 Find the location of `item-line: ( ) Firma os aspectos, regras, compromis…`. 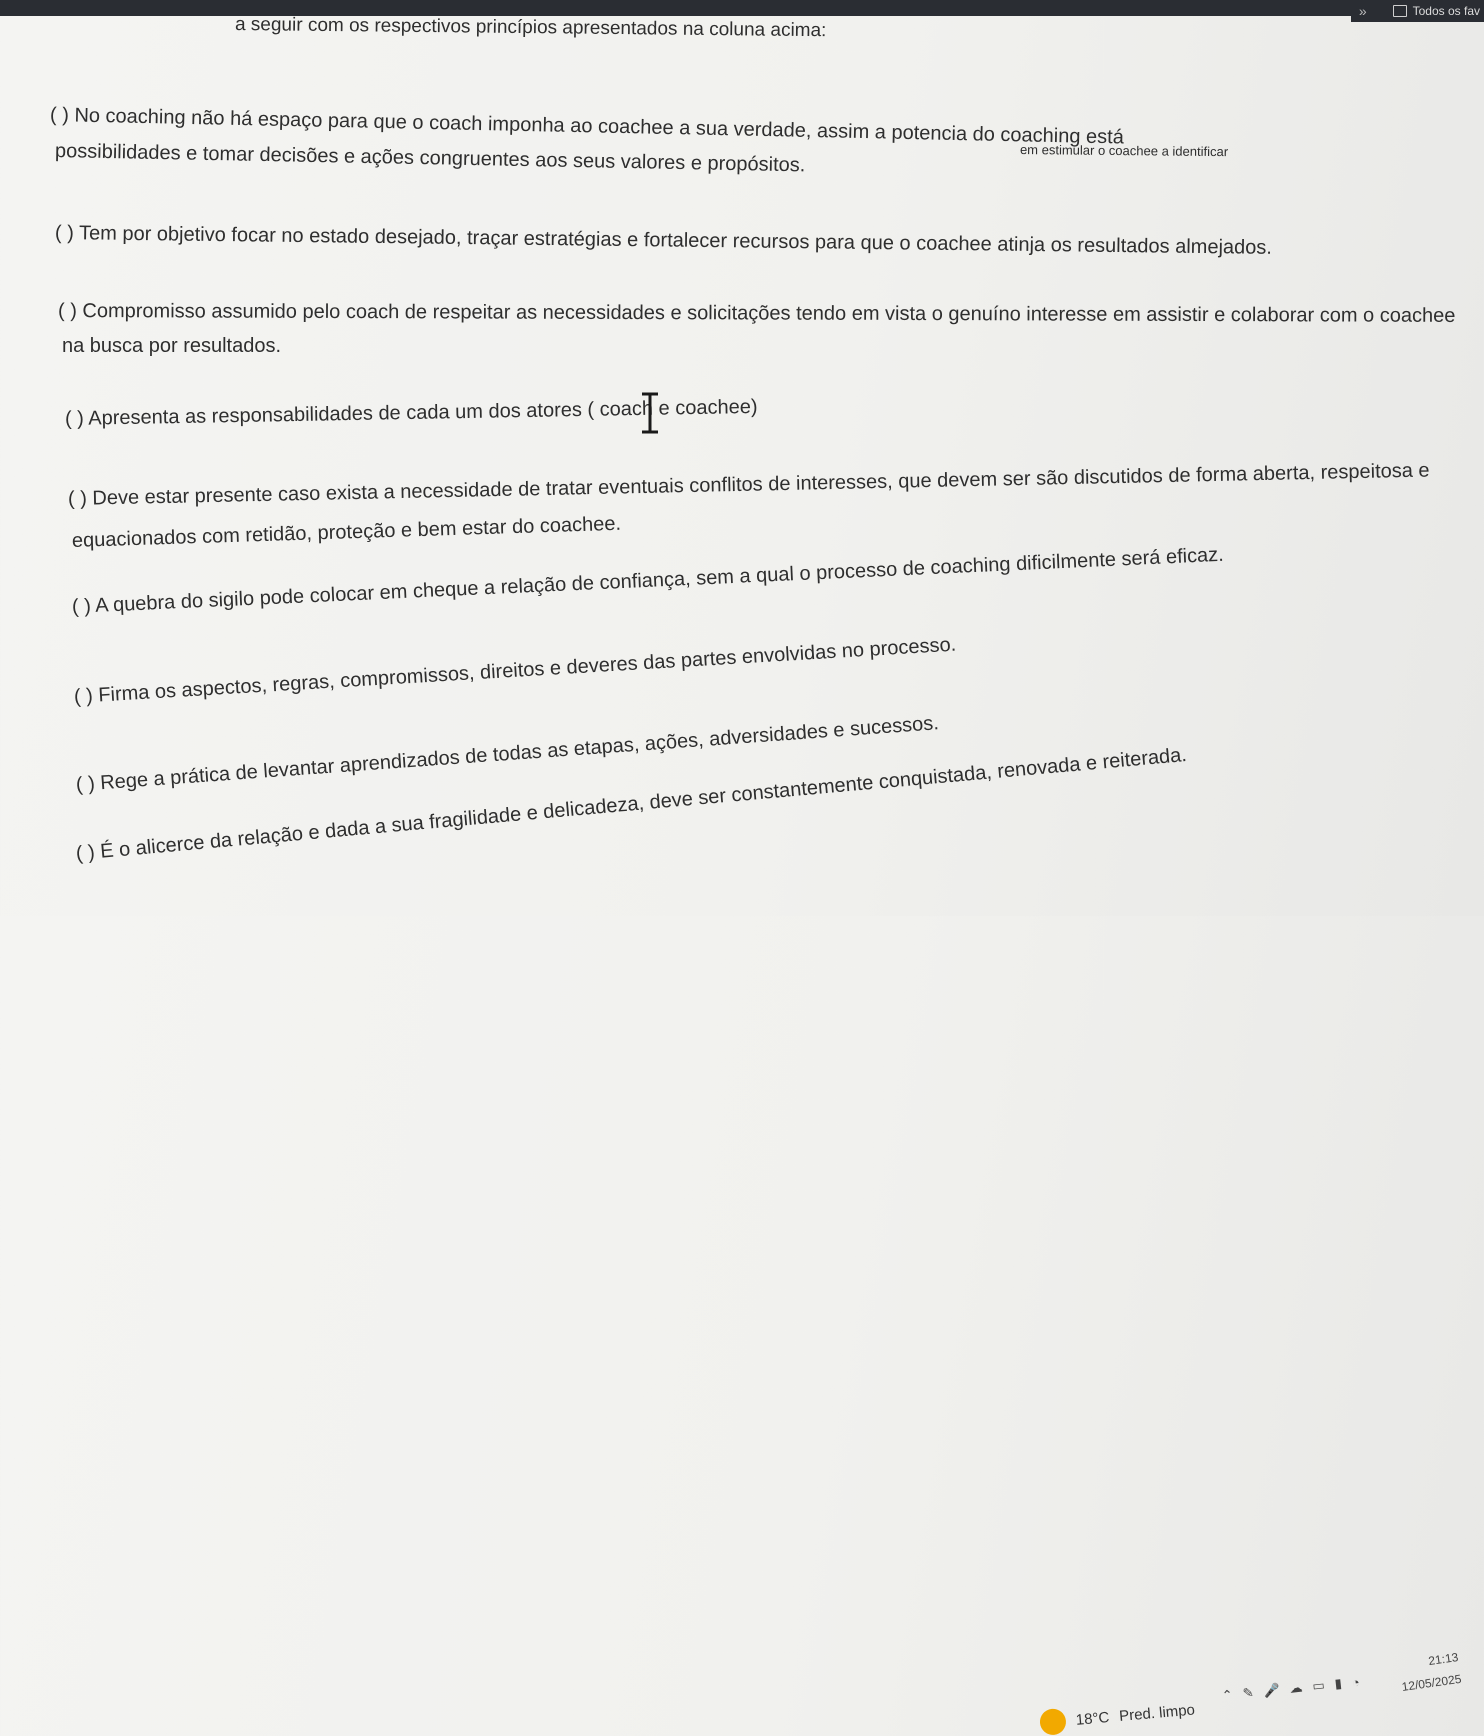

item-line: ( ) Firma os aspectos, regras, compromis… is located at coordinates (515, 670).